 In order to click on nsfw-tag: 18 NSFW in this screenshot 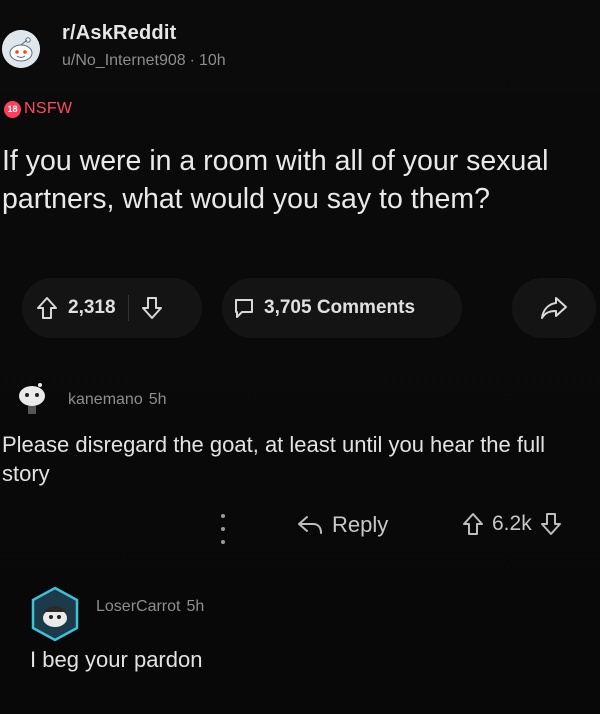, I will do `click(38, 109)`.